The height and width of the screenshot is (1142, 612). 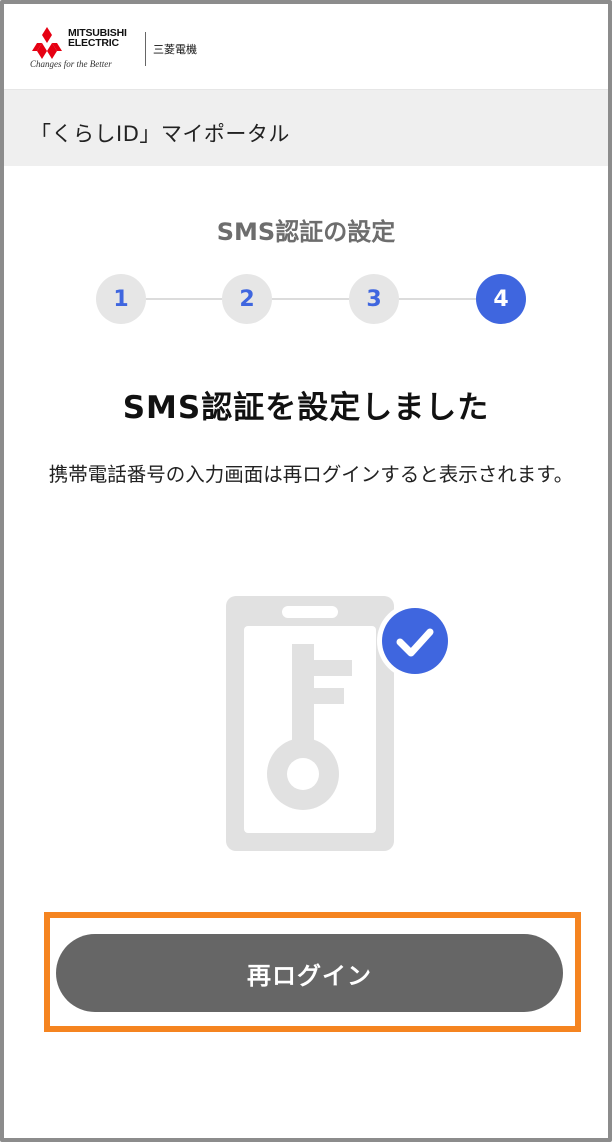 I want to click on step-3: 3, so click(x=374, y=299).